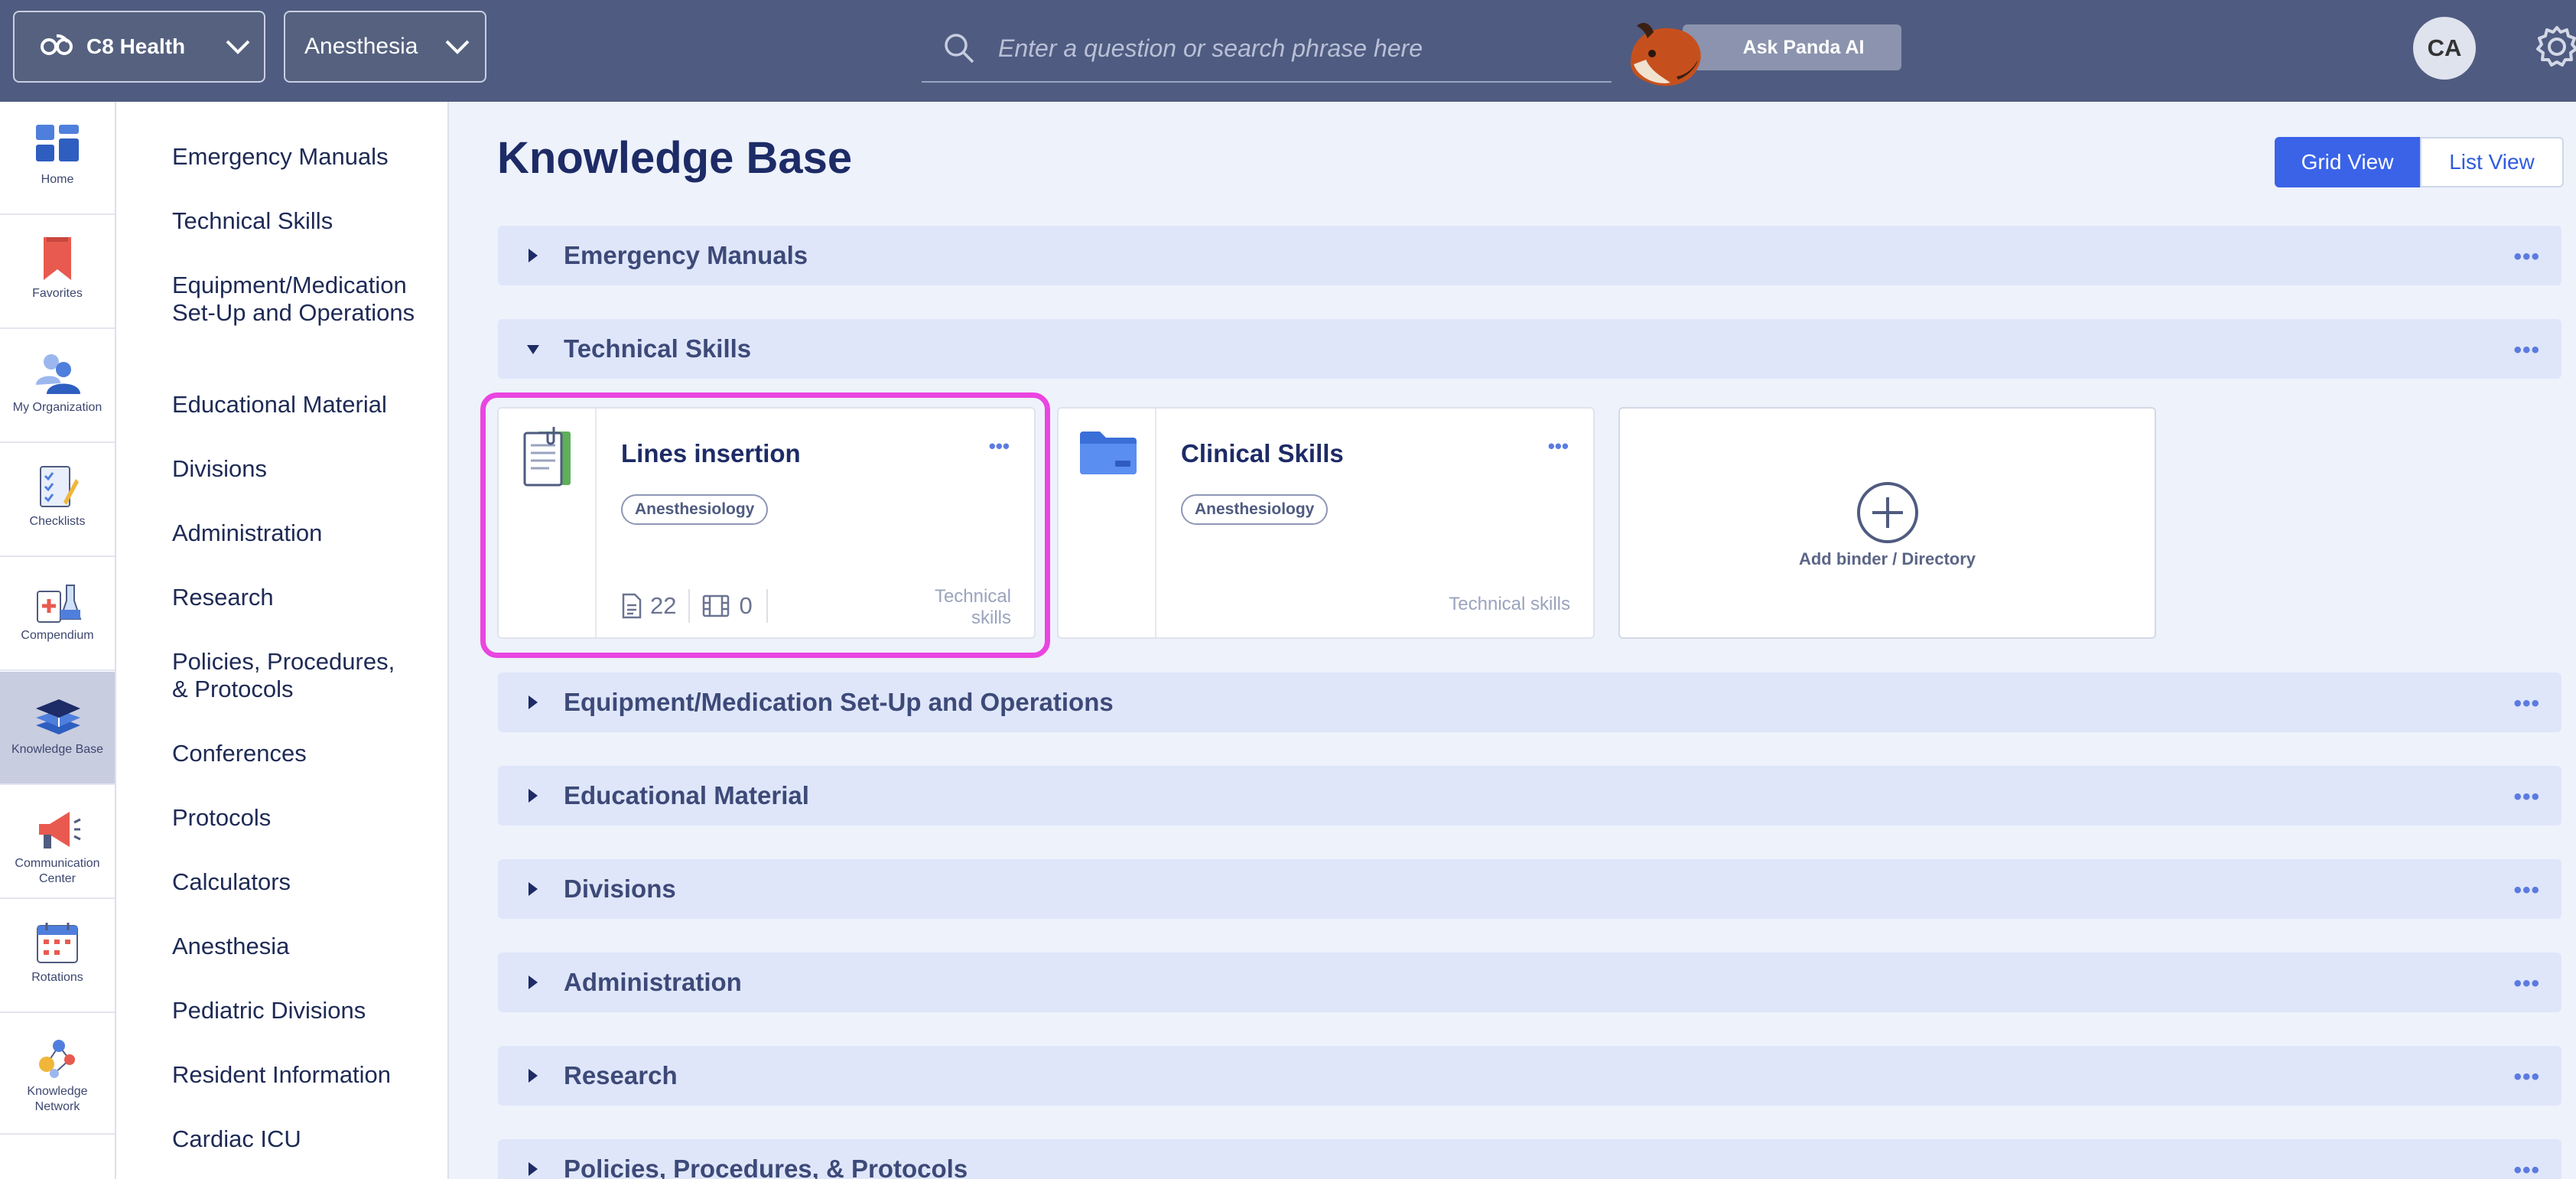 This screenshot has height=1179, width=2576. I want to click on megaphone-icon, so click(60, 830).